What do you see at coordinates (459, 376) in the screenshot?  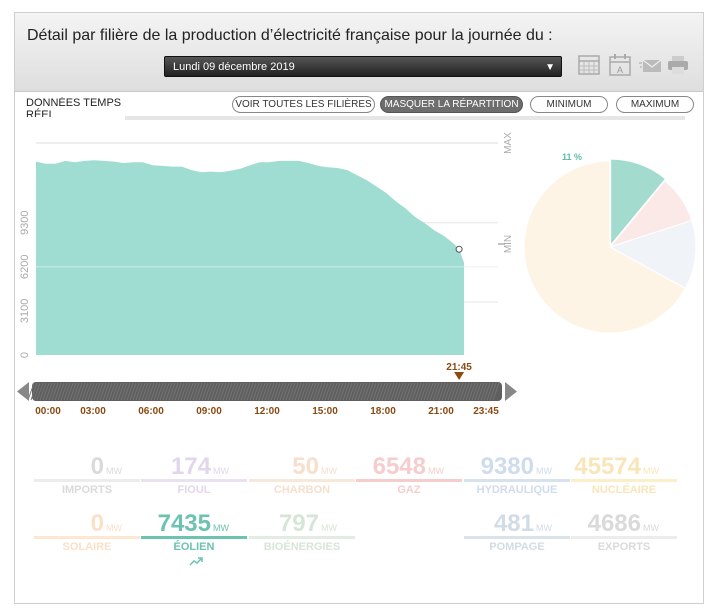 I see `marker-triangle` at bounding box center [459, 376].